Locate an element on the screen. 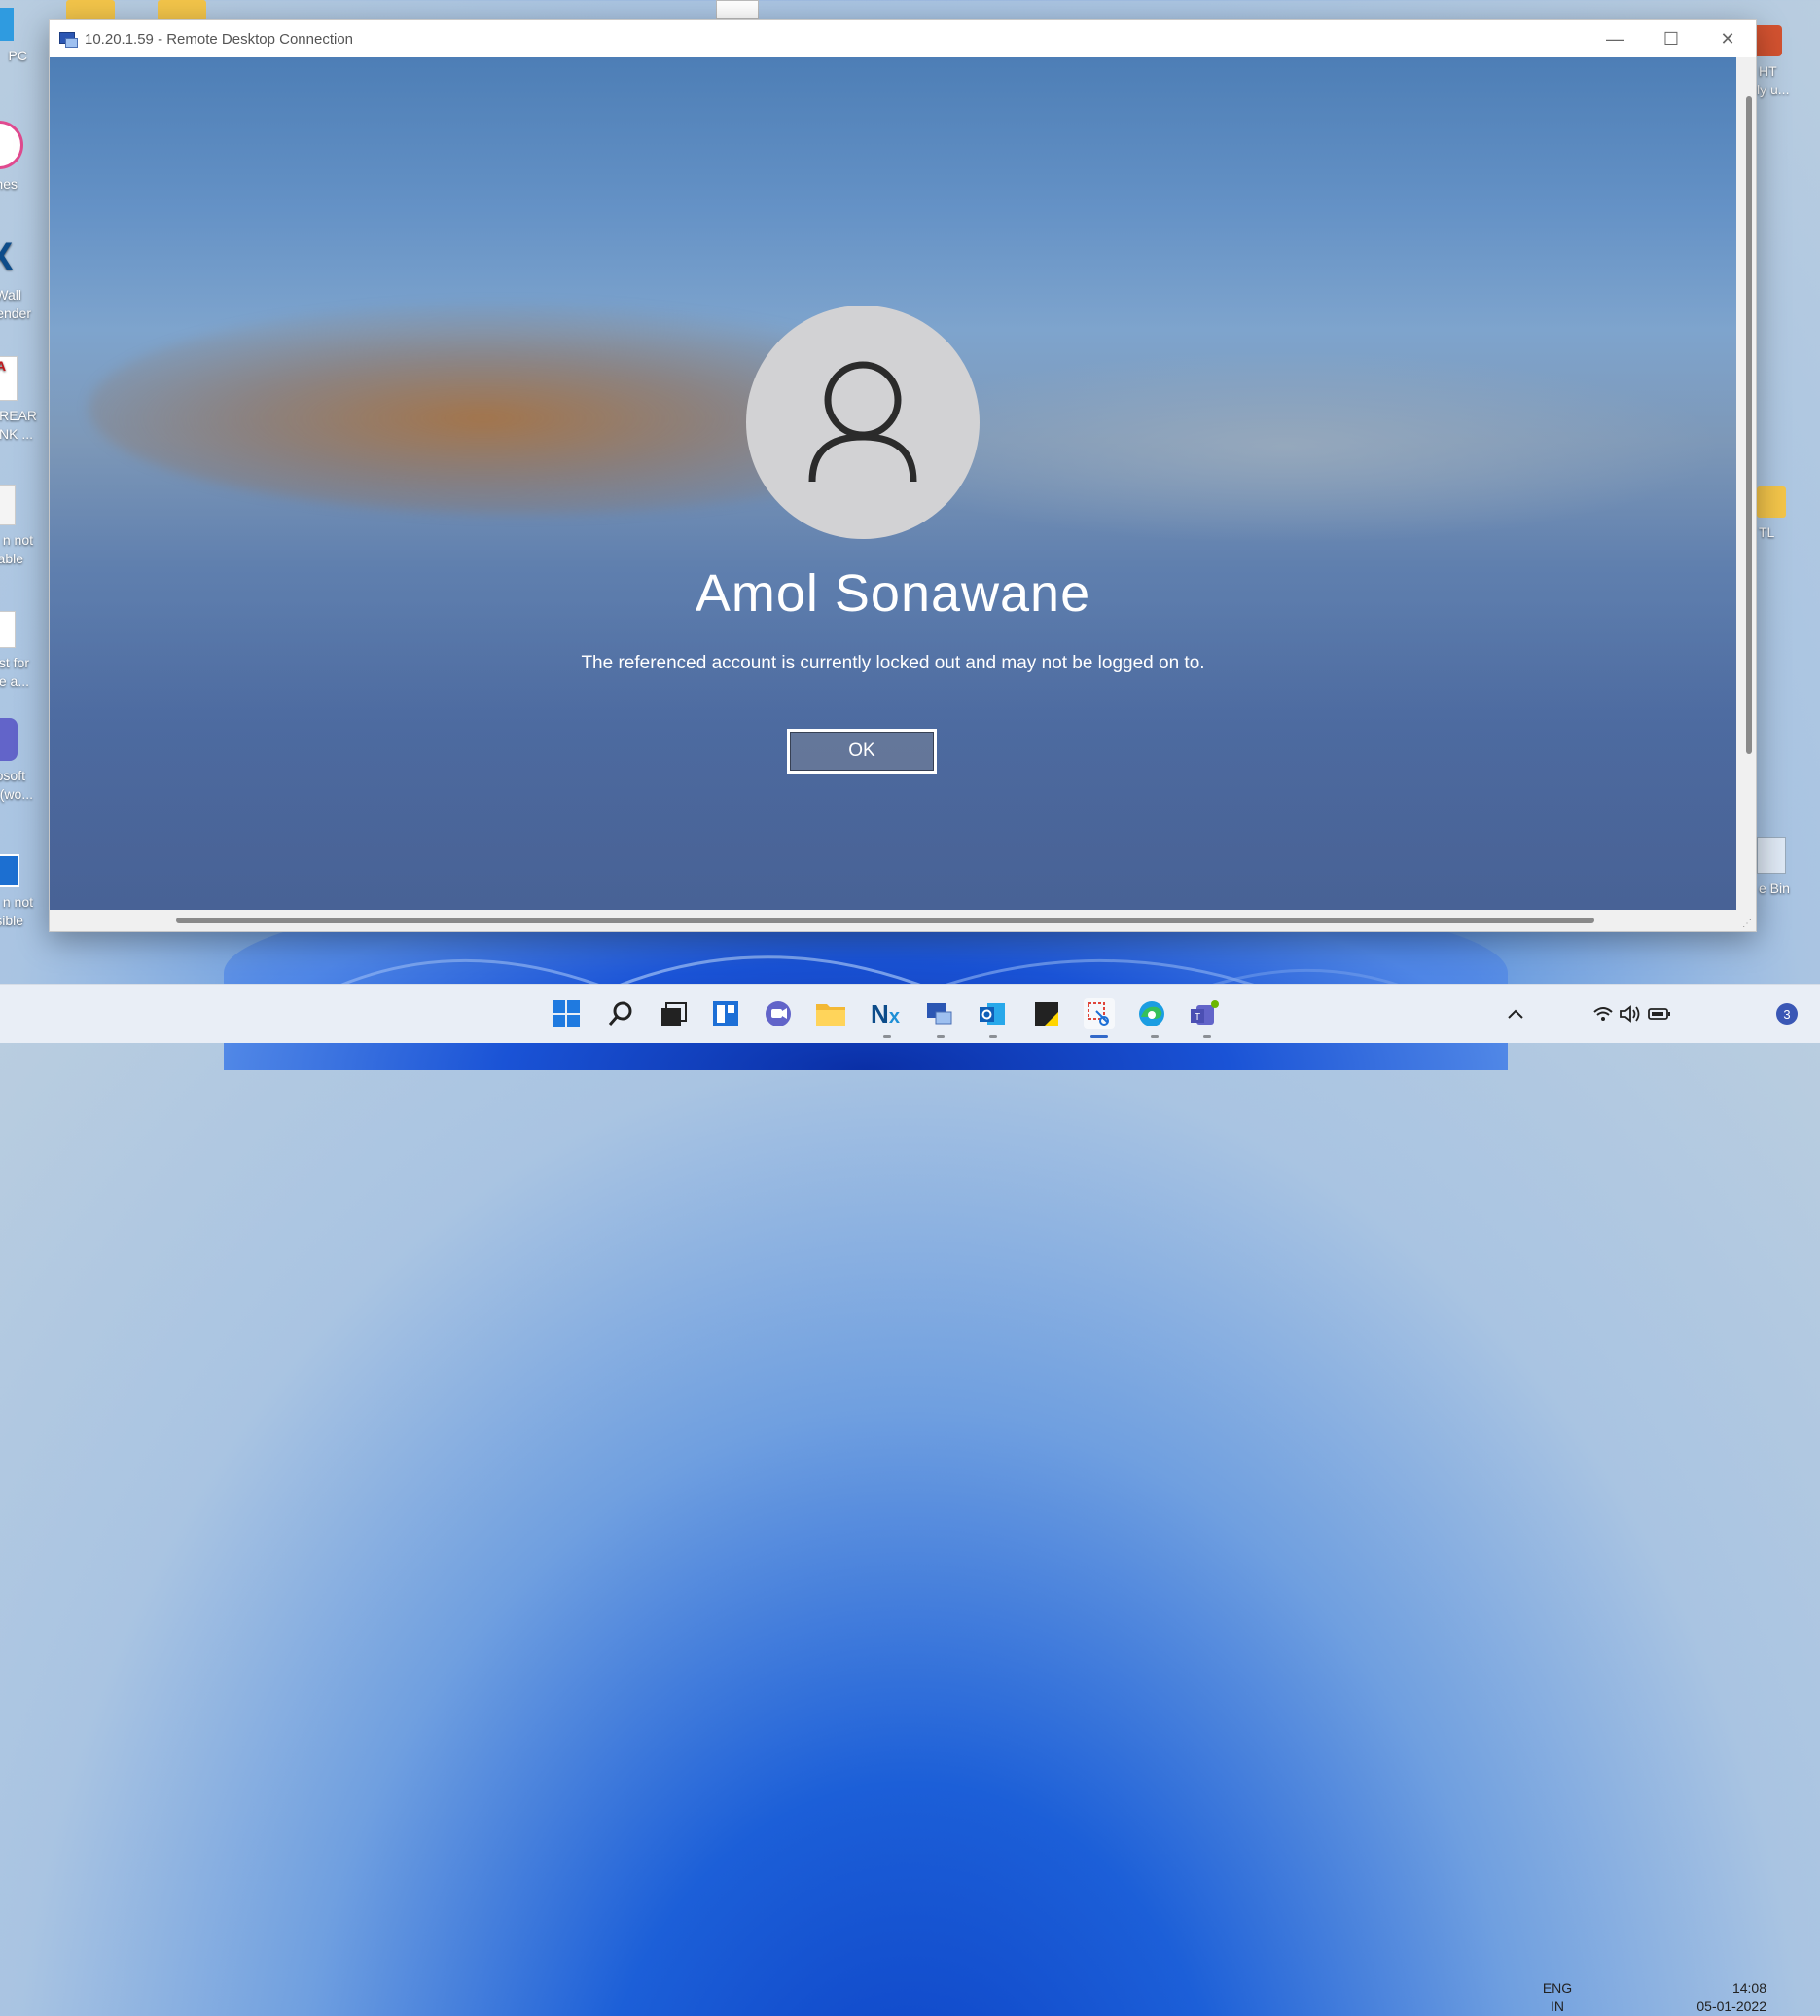 Image resolution: width=1820 pixels, height=2016 pixels. user-name: Amol Sonawane is located at coordinates (893, 593).